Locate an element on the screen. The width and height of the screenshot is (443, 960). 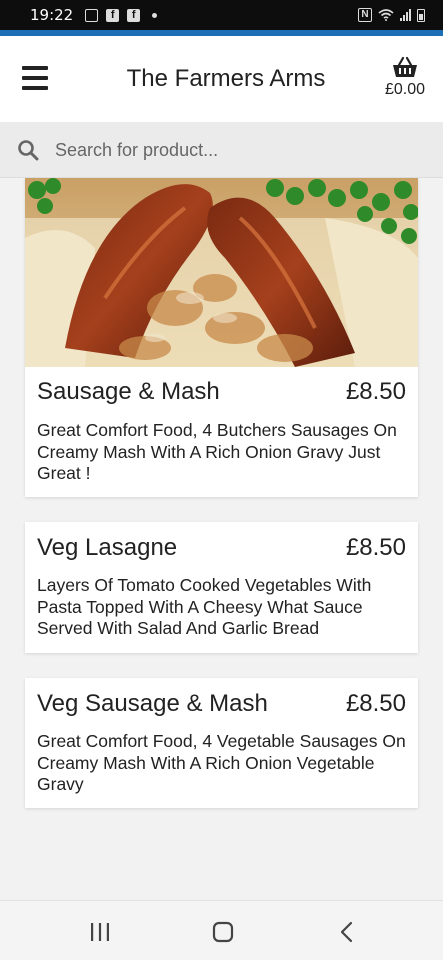
back-icon is located at coordinates (346, 932).